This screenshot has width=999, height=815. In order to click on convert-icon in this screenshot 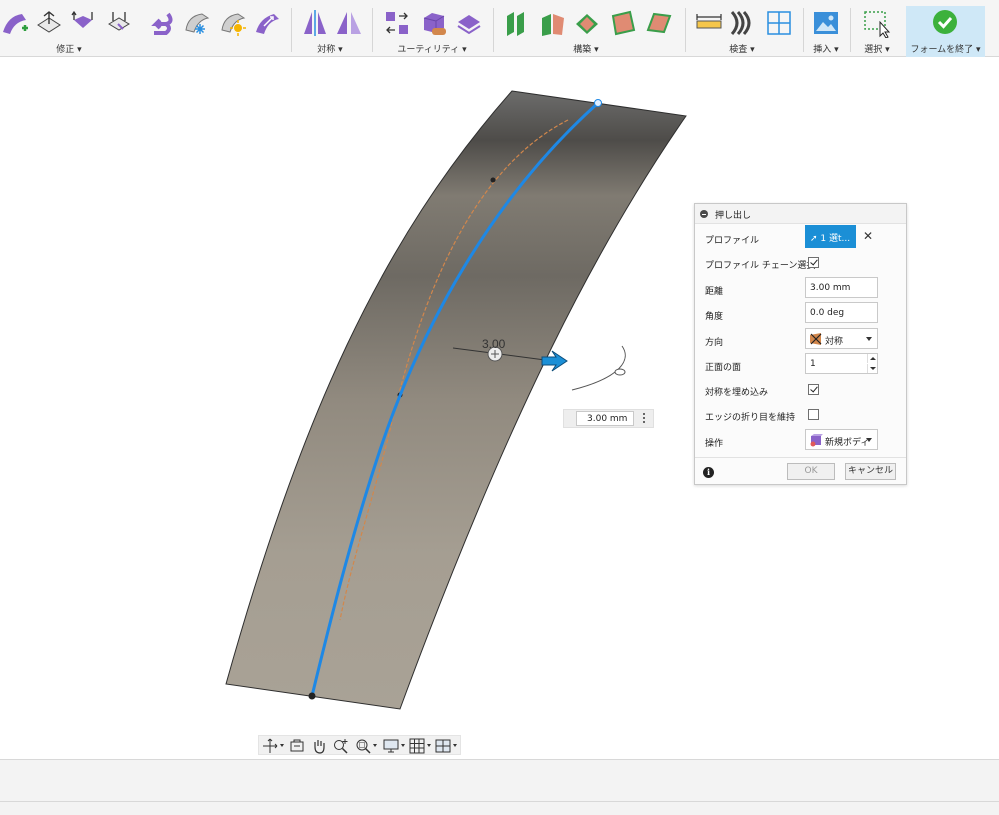, I will do `click(433, 23)`.